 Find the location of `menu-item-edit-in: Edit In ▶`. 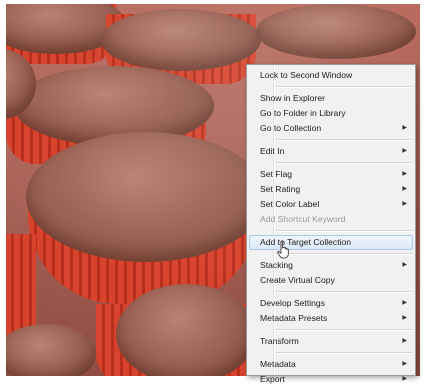

menu-item-edit-in: Edit In ▶ is located at coordinates (331, 151).